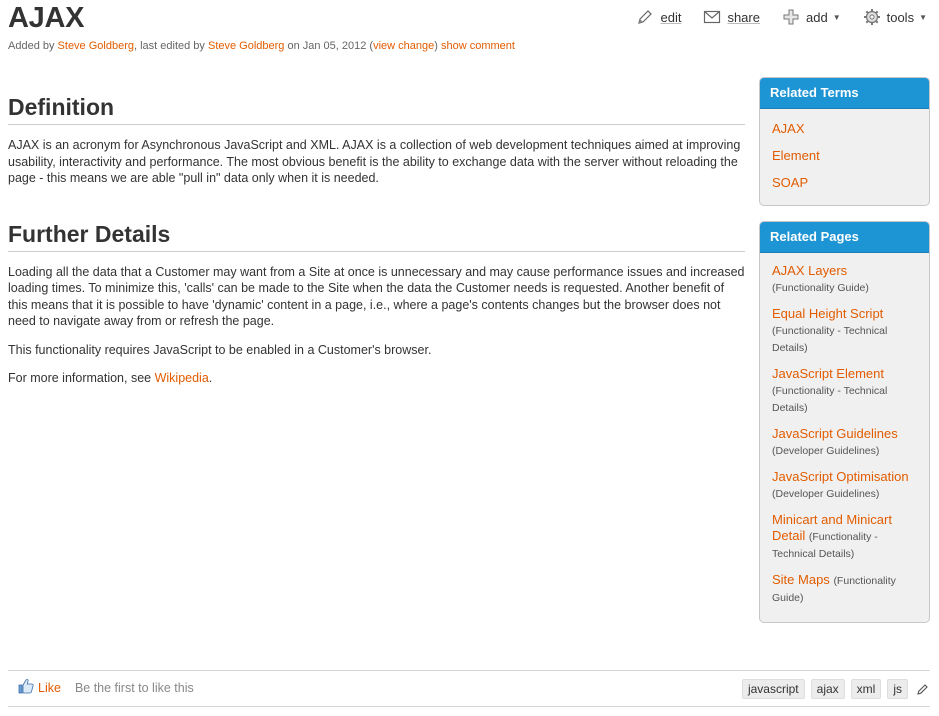 The height and width of the screenshot is (716, 939). What do you see at coordinates (844, 589) in the screenshot?
I see `related-page-item: Site Maps (Functionality Guide)` at bounding box center [844, 589].